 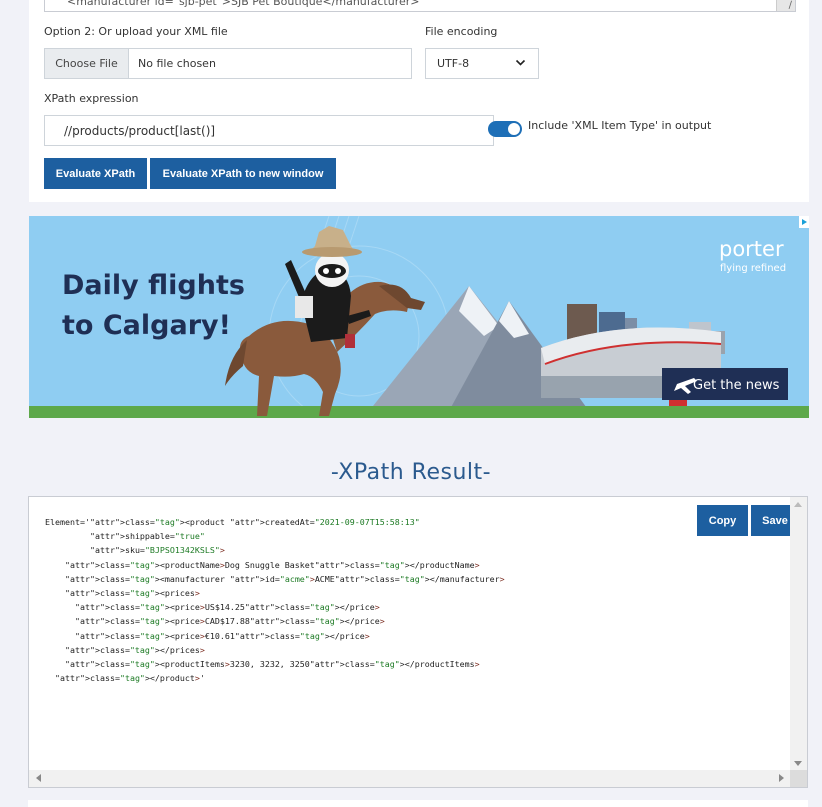 I want to click on include-item-type-label: Include 'XML Item Type' in output, so click(x=620, y=125).